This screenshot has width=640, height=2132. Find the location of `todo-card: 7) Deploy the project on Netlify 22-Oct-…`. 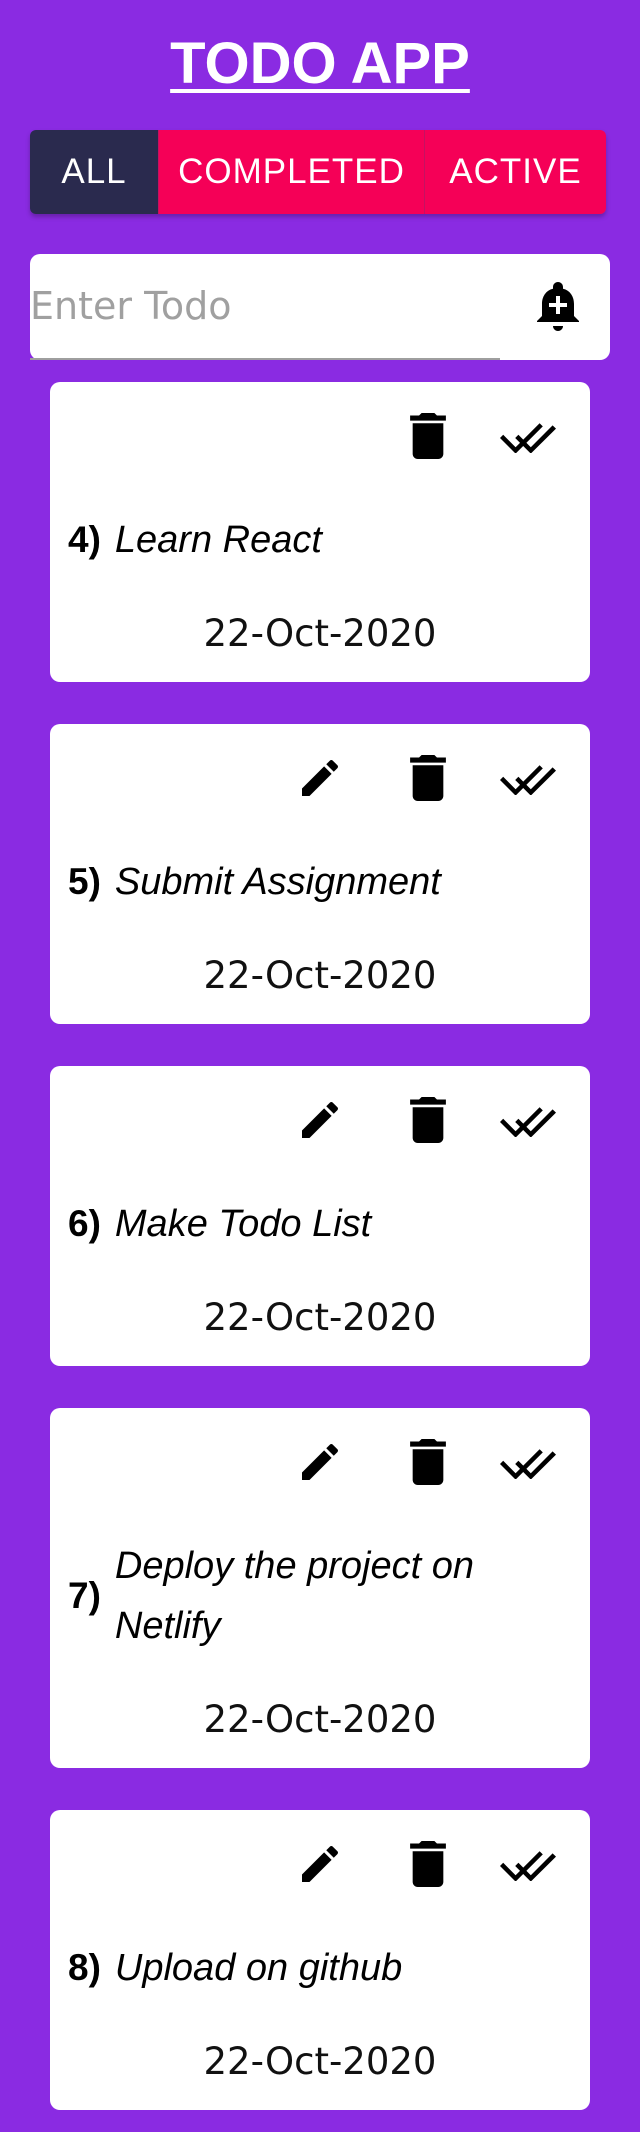

todo-card: 7) Deploy the project on Netlify 22-Oct-… is located at coordinates (320, 1588).